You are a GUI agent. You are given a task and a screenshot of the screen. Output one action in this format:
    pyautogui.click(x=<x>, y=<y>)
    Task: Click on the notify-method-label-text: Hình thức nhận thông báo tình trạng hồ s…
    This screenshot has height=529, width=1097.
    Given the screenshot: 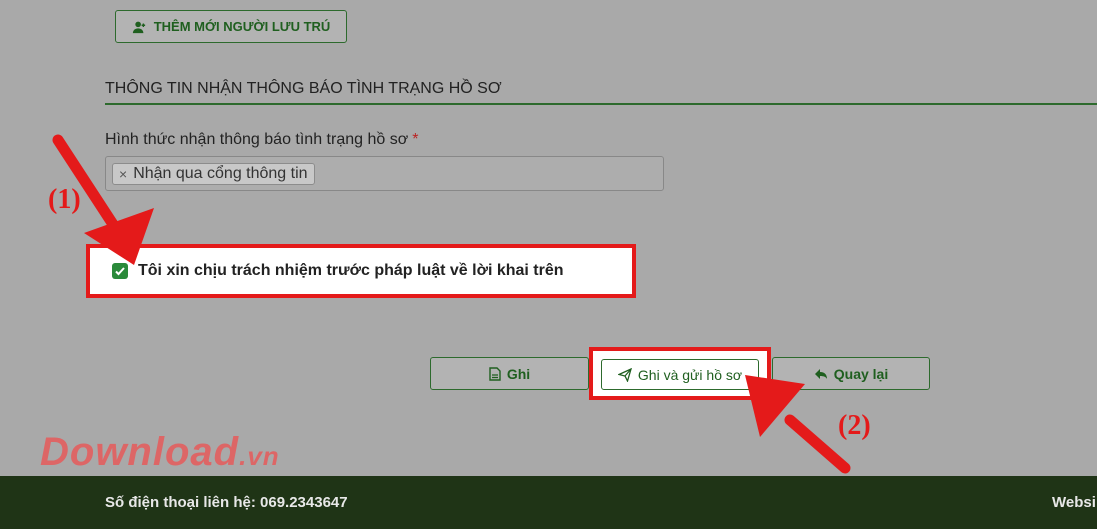 What is the action you would take?
    pyautogui.click(x=257, y=139)
    